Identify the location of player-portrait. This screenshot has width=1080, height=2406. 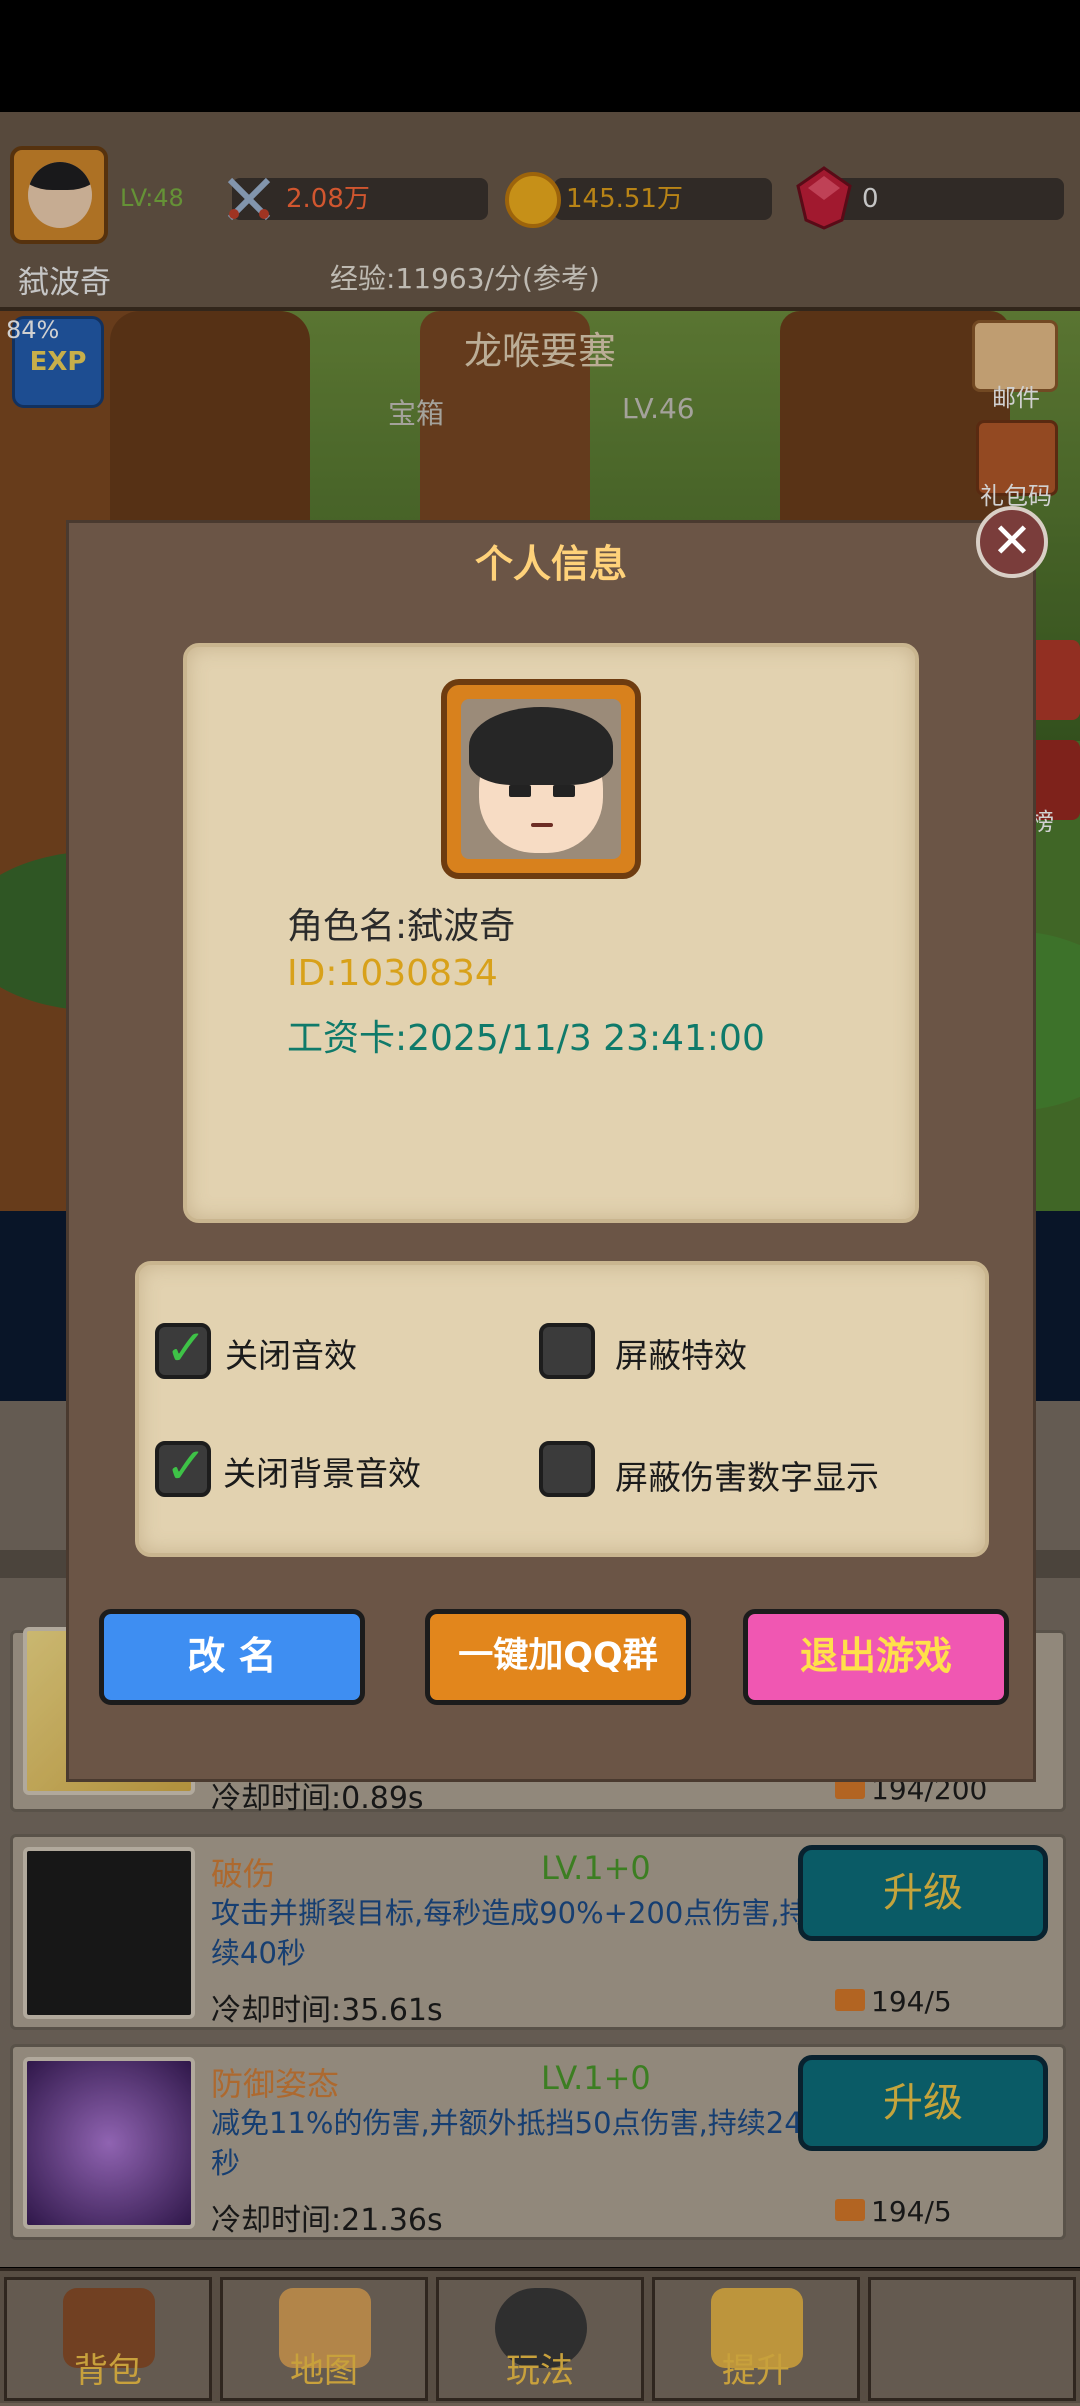
(541, 779).